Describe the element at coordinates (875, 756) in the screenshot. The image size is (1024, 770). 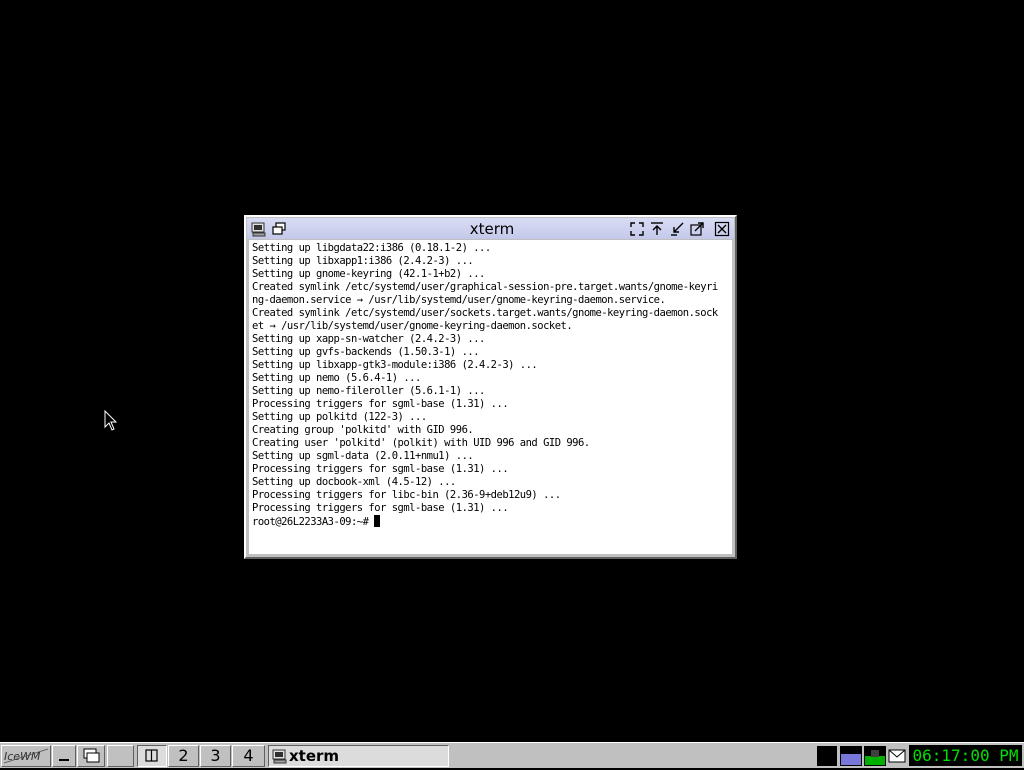
I see `mailbox-status-icon` at that location.